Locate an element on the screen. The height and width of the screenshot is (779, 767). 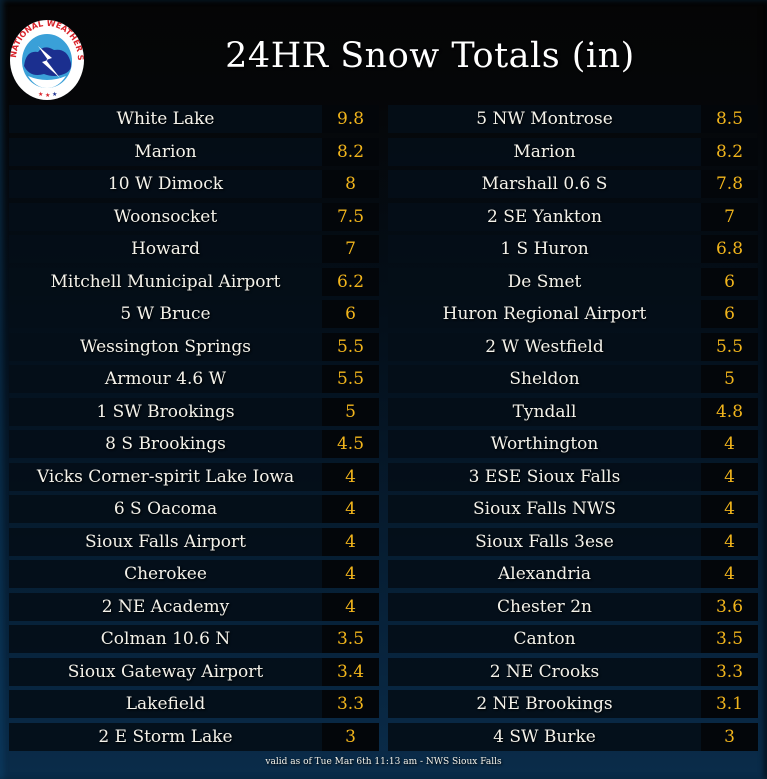
table-row: 6 S Oacoma 4 is located at coordinates (194, 509).